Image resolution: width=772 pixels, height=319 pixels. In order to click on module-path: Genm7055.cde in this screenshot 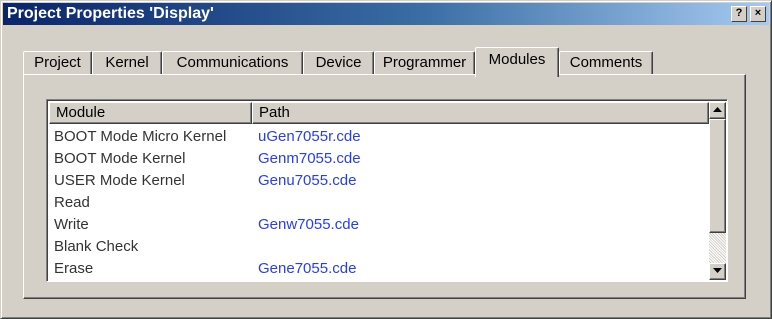, I will do `click(309, 158)`.